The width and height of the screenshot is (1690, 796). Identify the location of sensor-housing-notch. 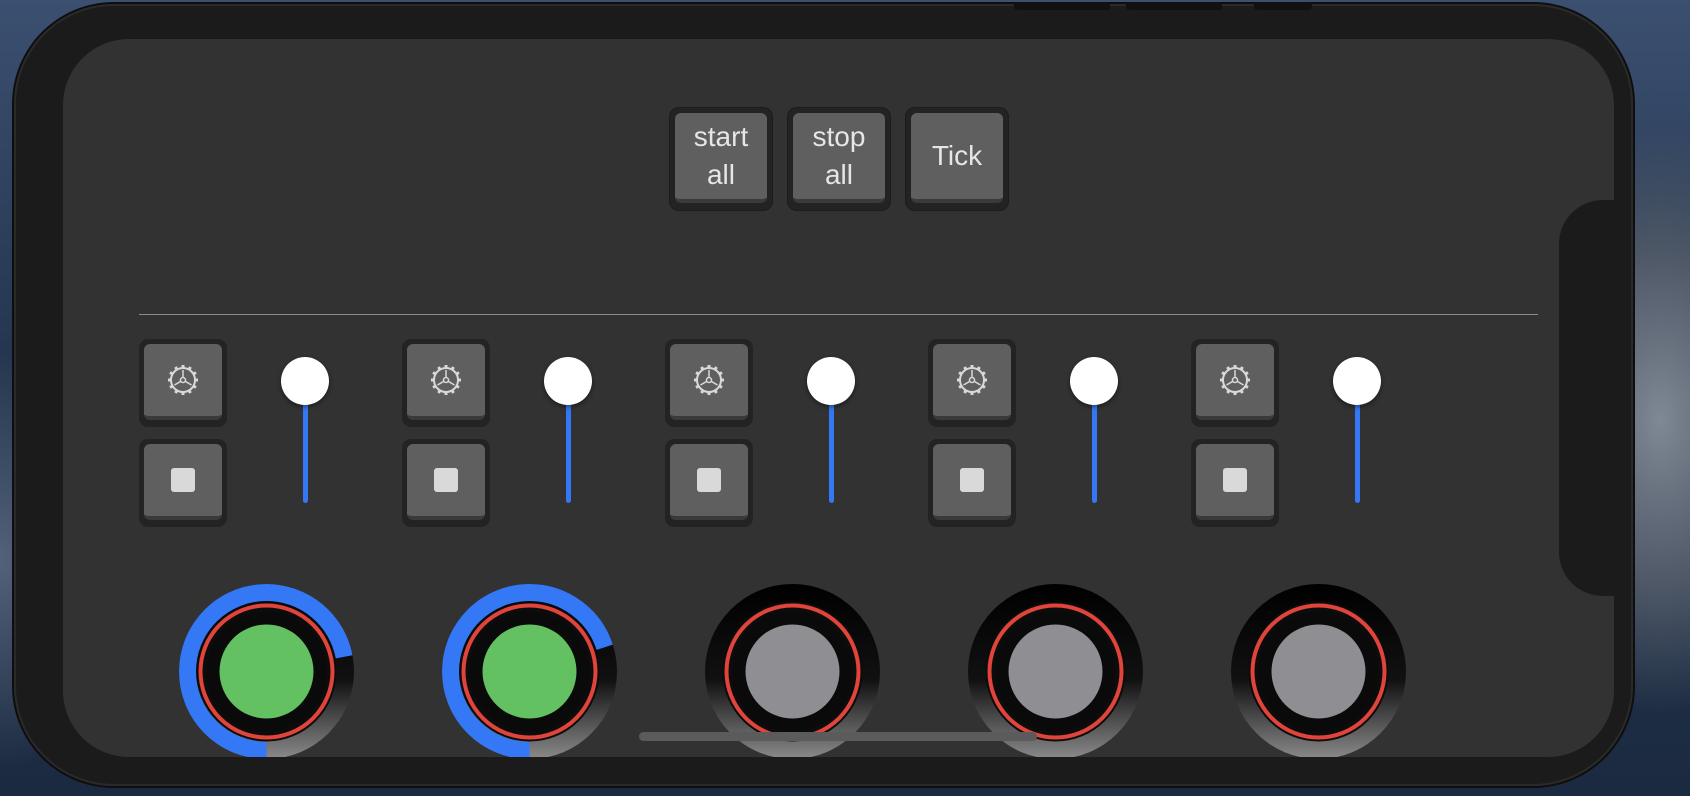
(1589, 398).